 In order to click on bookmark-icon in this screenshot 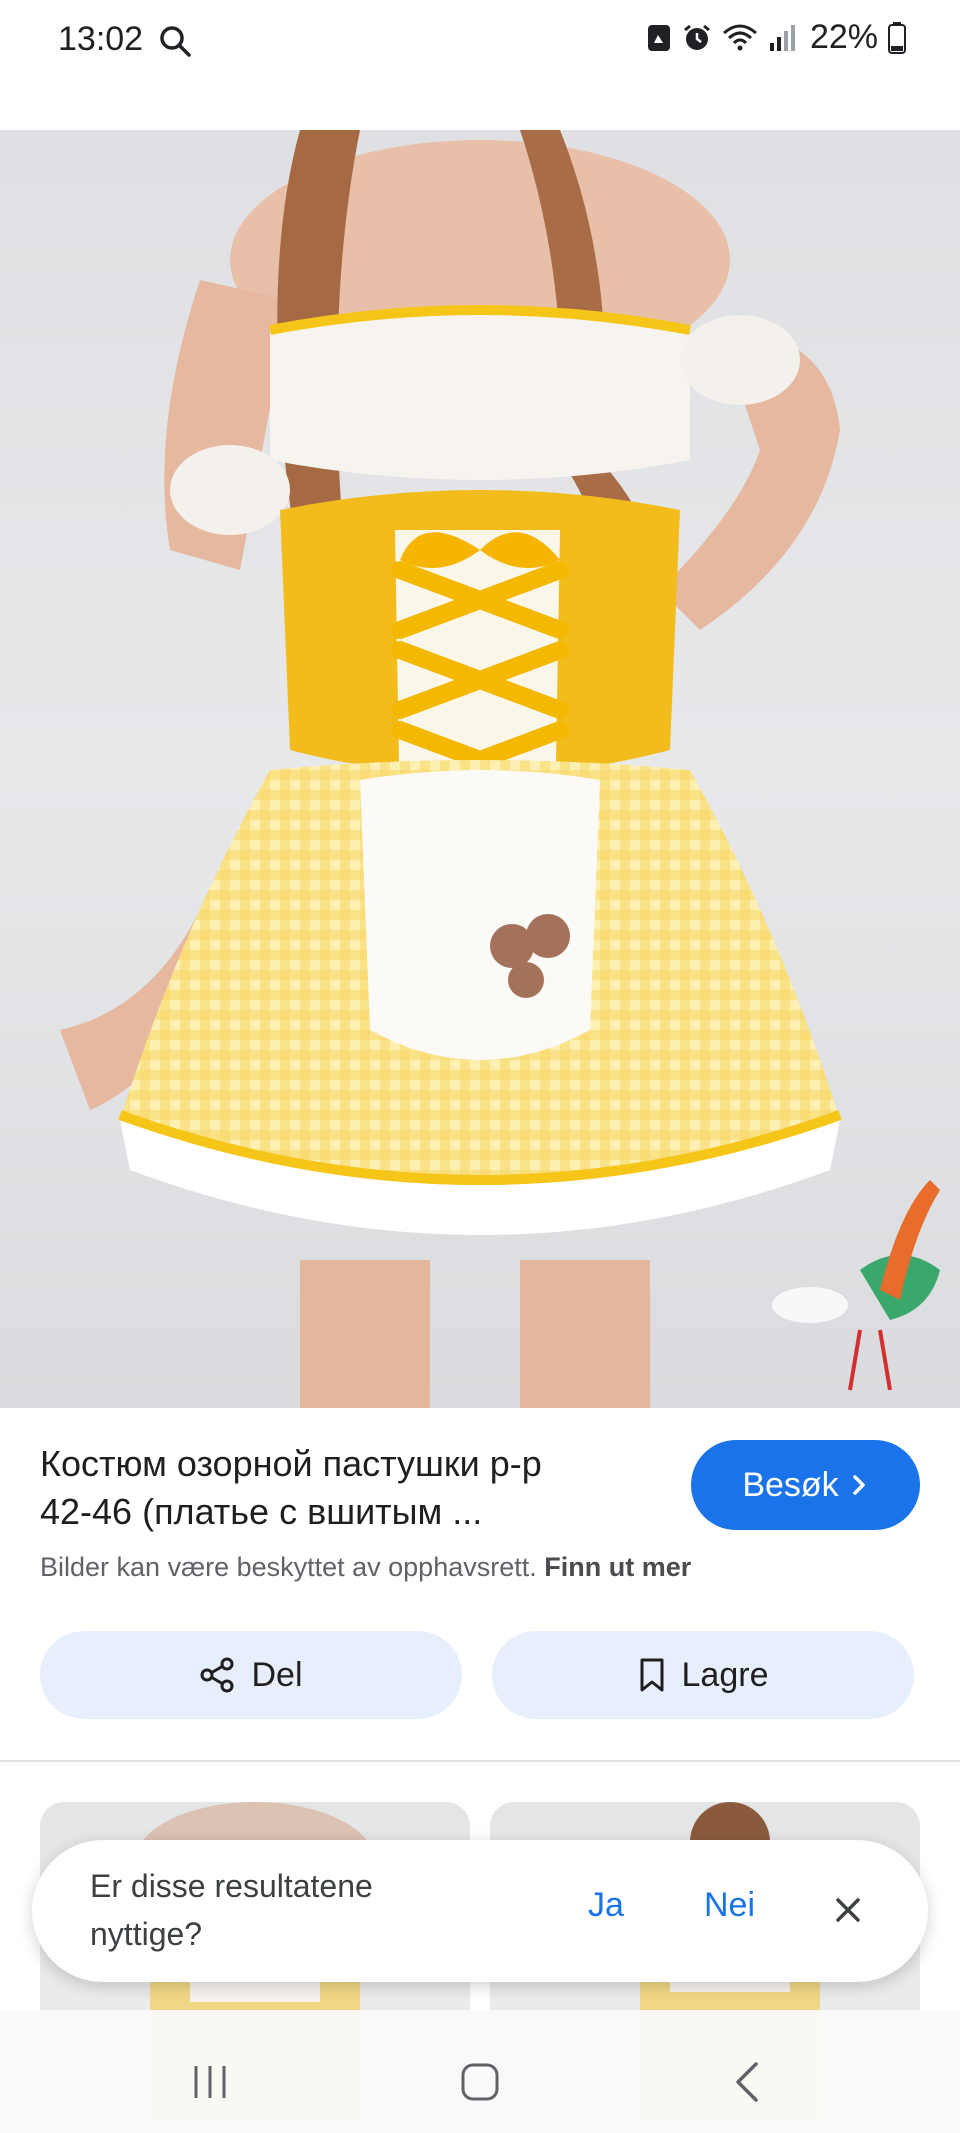, I will do `click(652, 1675)`.